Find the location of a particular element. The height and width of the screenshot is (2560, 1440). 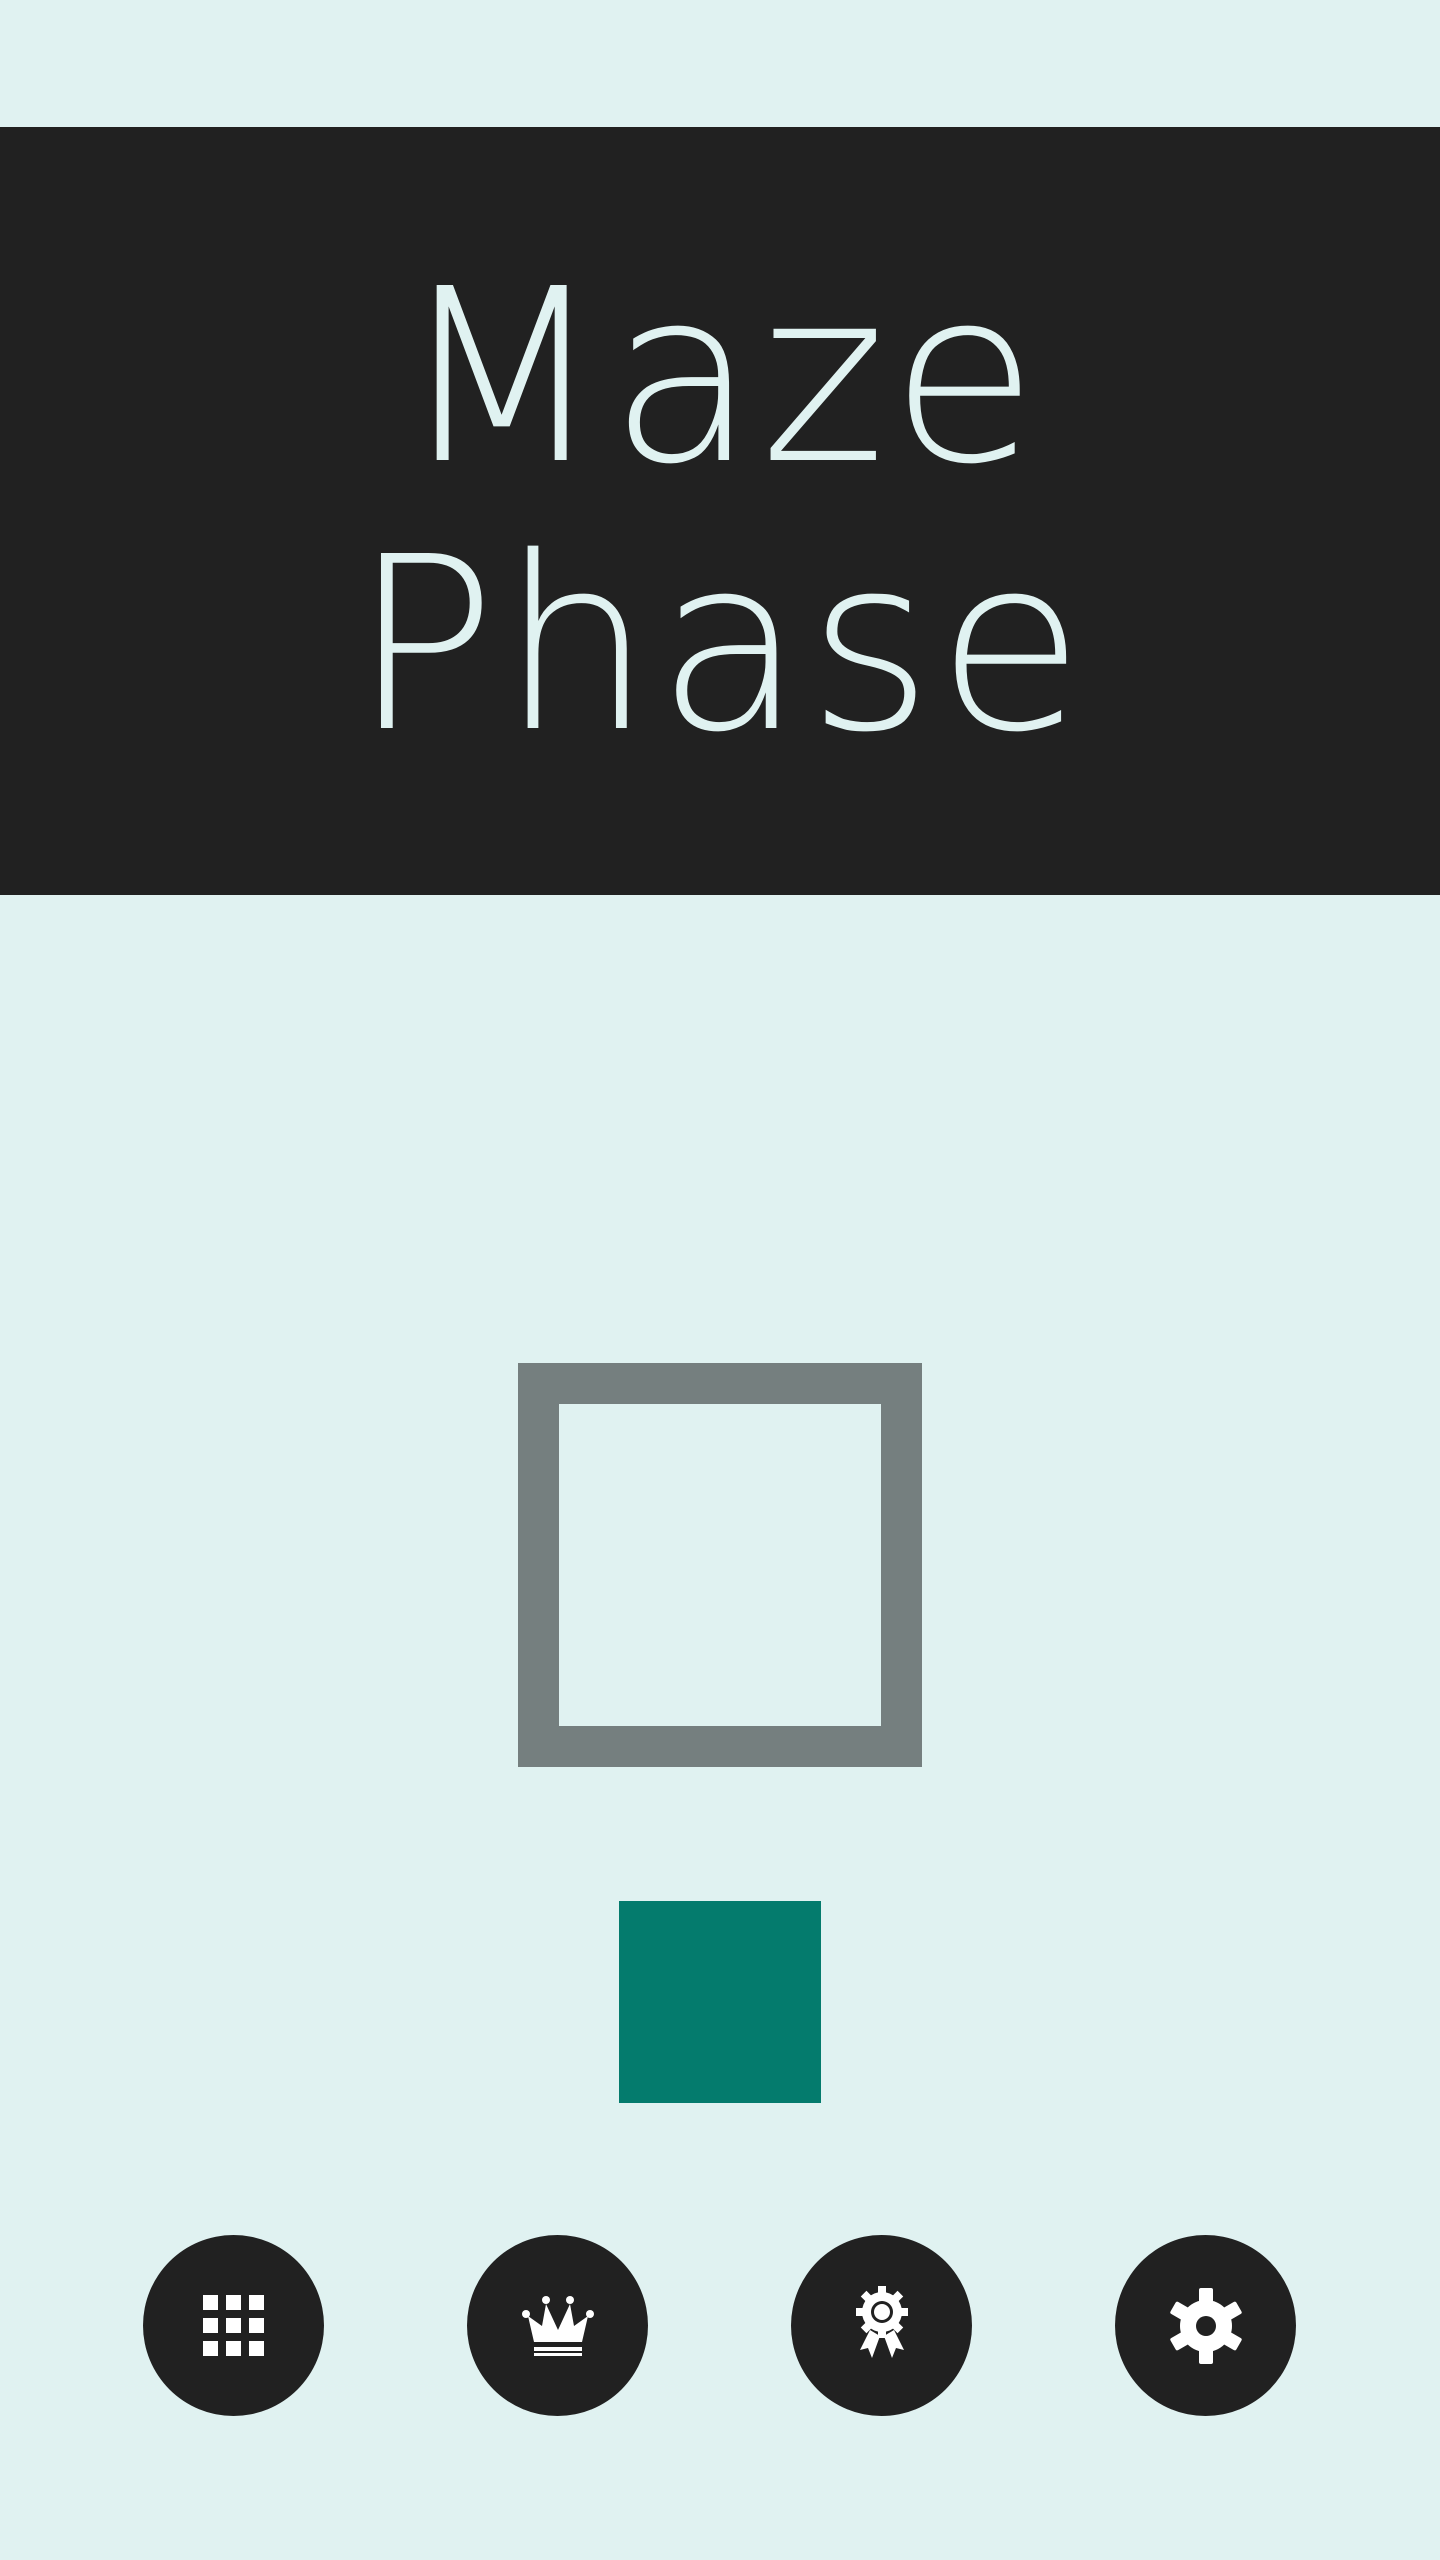

maze-preview-frame is located at coordinates (720, 1565).